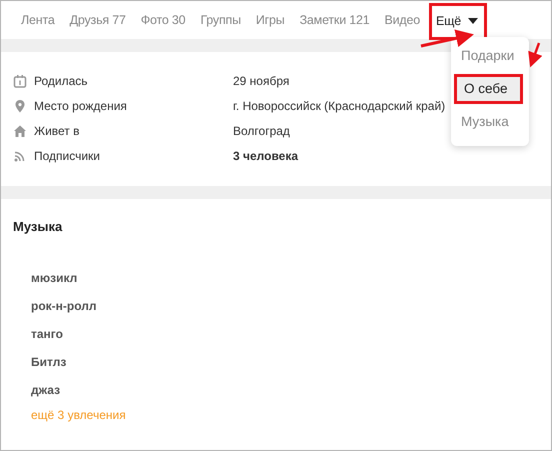 The width and height of the screenshot is (552, 451). What do you see at coordinates (473, 21) in the screenshot?
I see `caret-icon` at bounding box center [473, 21].